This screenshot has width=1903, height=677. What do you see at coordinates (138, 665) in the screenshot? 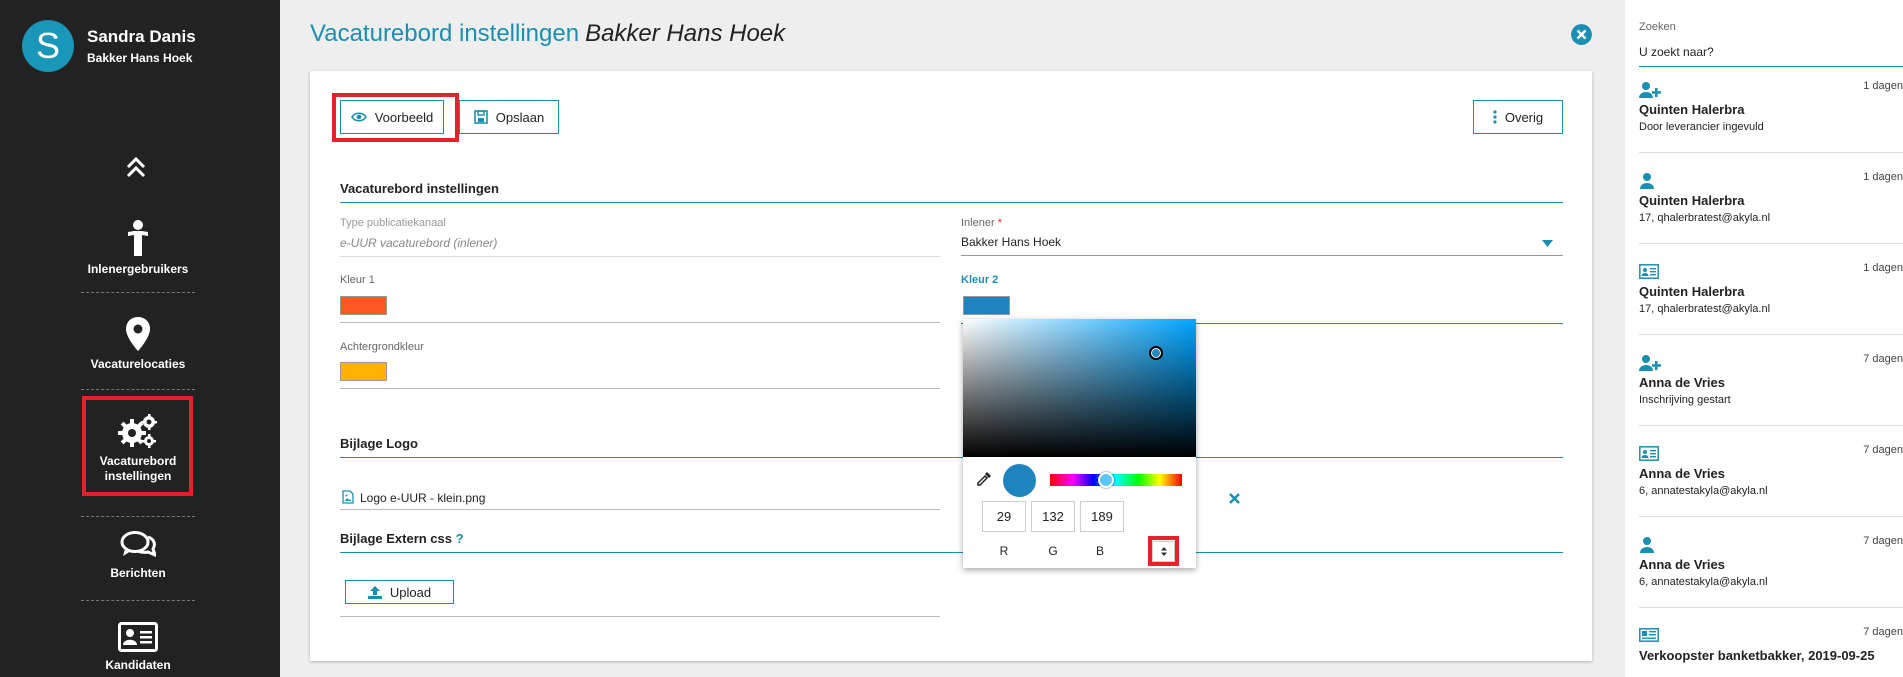
I see `sidebar-item-label: Kandidaten` at bounding box center [138, 665].